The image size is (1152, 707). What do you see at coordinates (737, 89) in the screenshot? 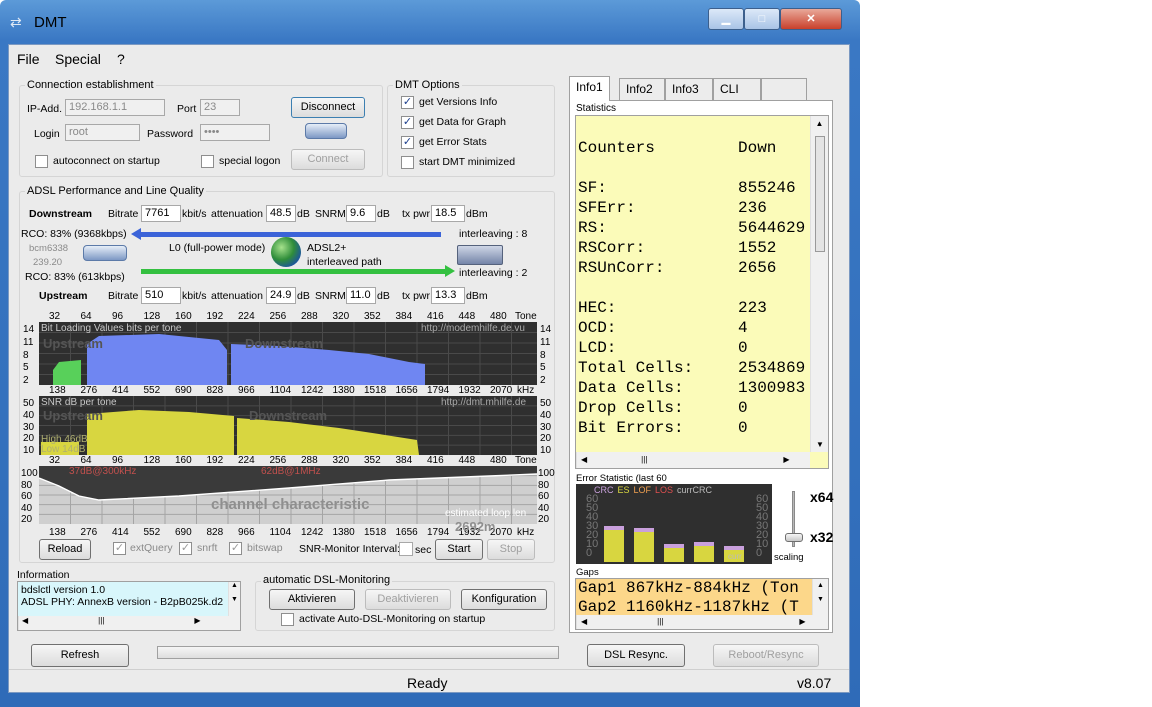
I see `tab-cli: CLI` at bounding box center [737, 89].